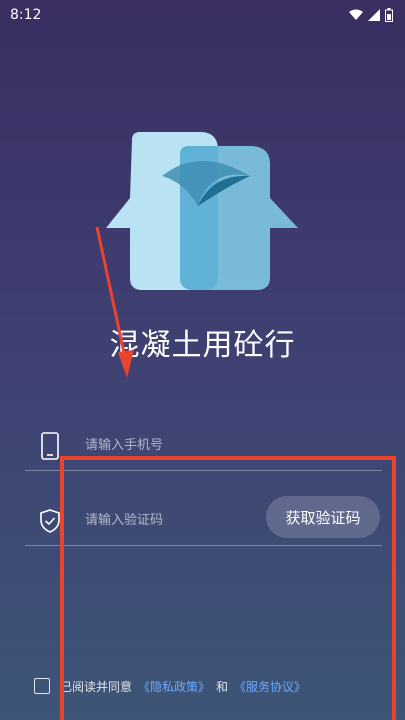 This screenshot has height=720, width=405. What do you see at coordinates (270, 686) in the screenshot?
I see `service-agreement-link: 《服务协议》` at bounding box center [270, 686].